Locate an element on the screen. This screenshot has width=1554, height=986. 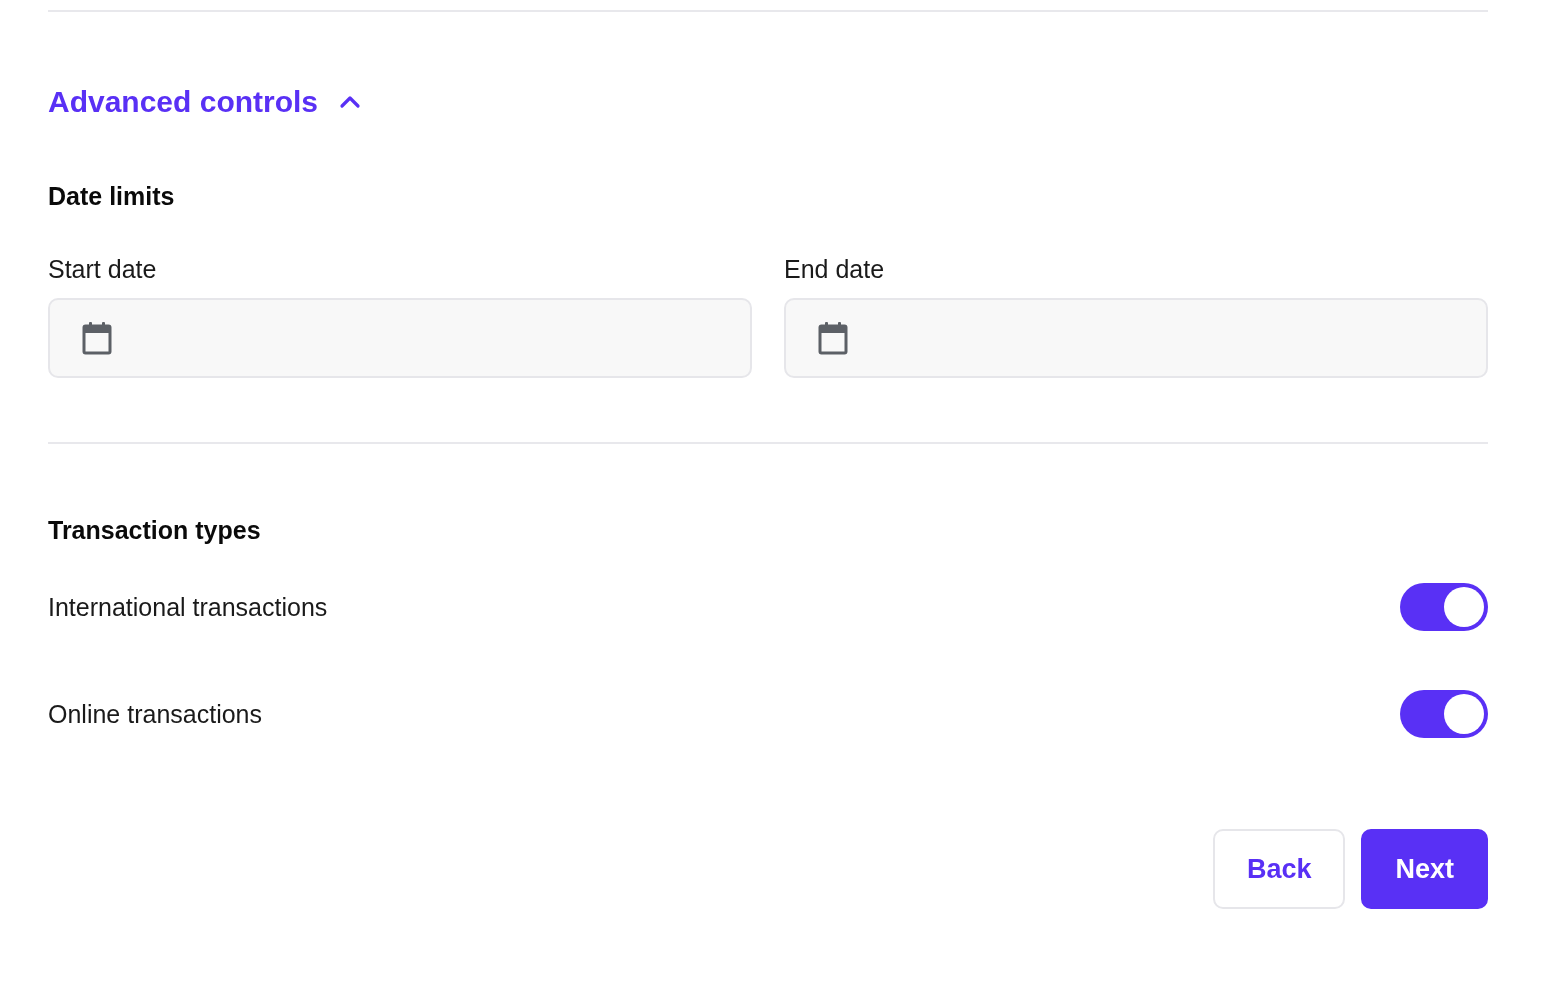
back-button: Back is located at coordinates (1279, 869).